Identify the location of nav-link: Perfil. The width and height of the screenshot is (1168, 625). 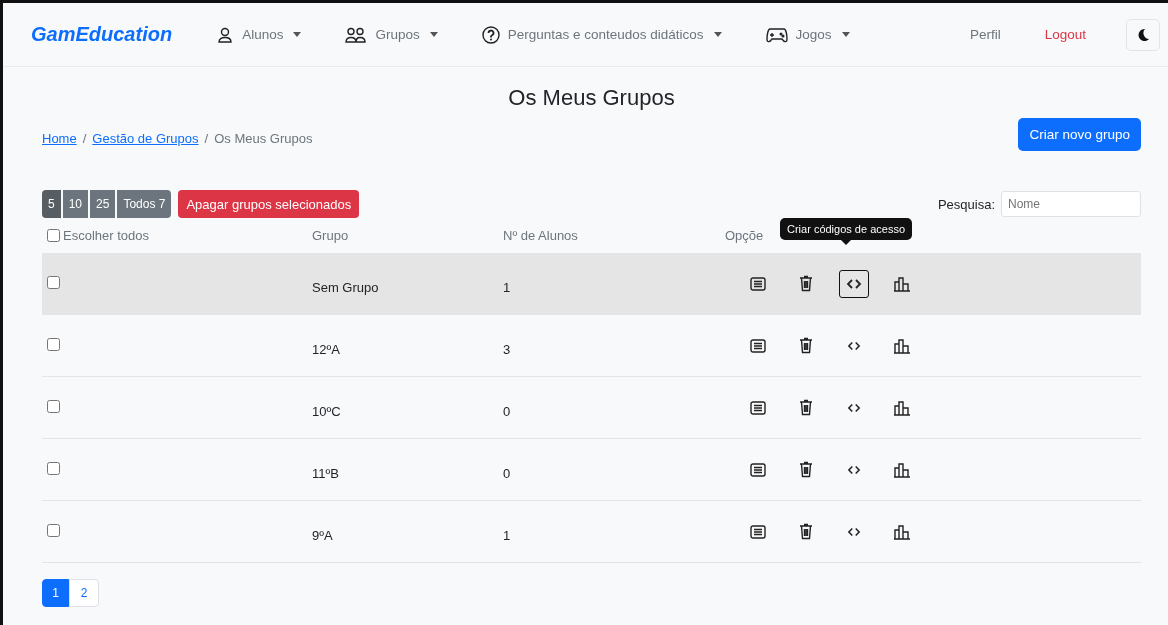
(985, 34).